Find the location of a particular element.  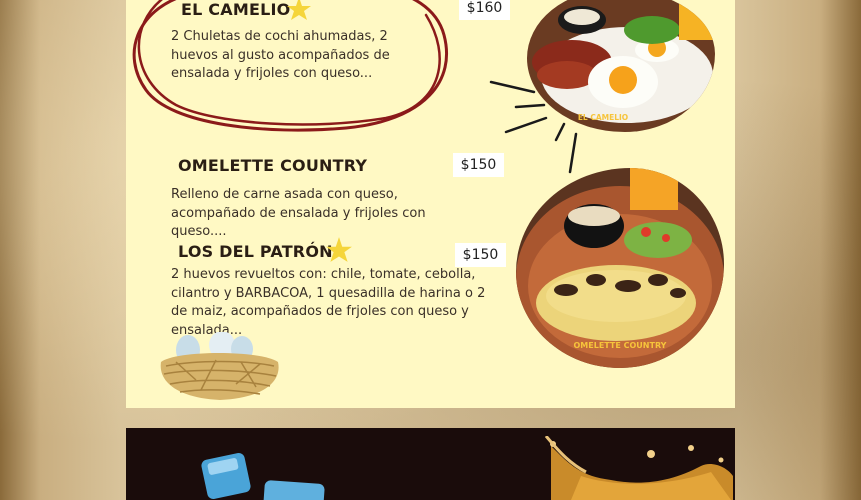

item-title-omelette-country: OMELETTE COUNTRY is located at coordinates (273, 165).